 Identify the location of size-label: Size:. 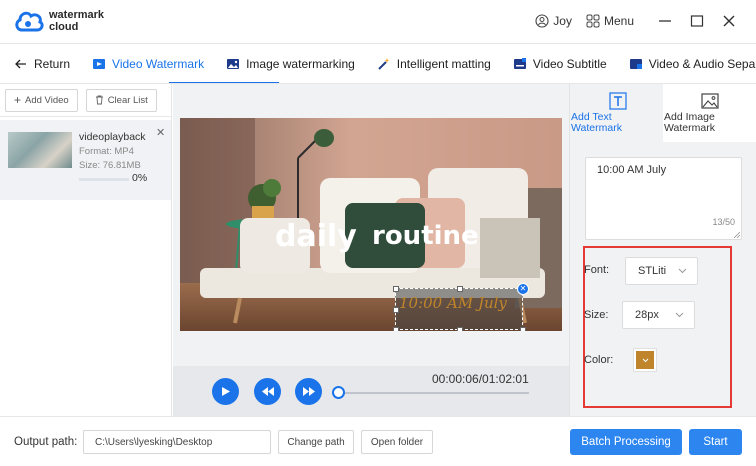
(596, 315).